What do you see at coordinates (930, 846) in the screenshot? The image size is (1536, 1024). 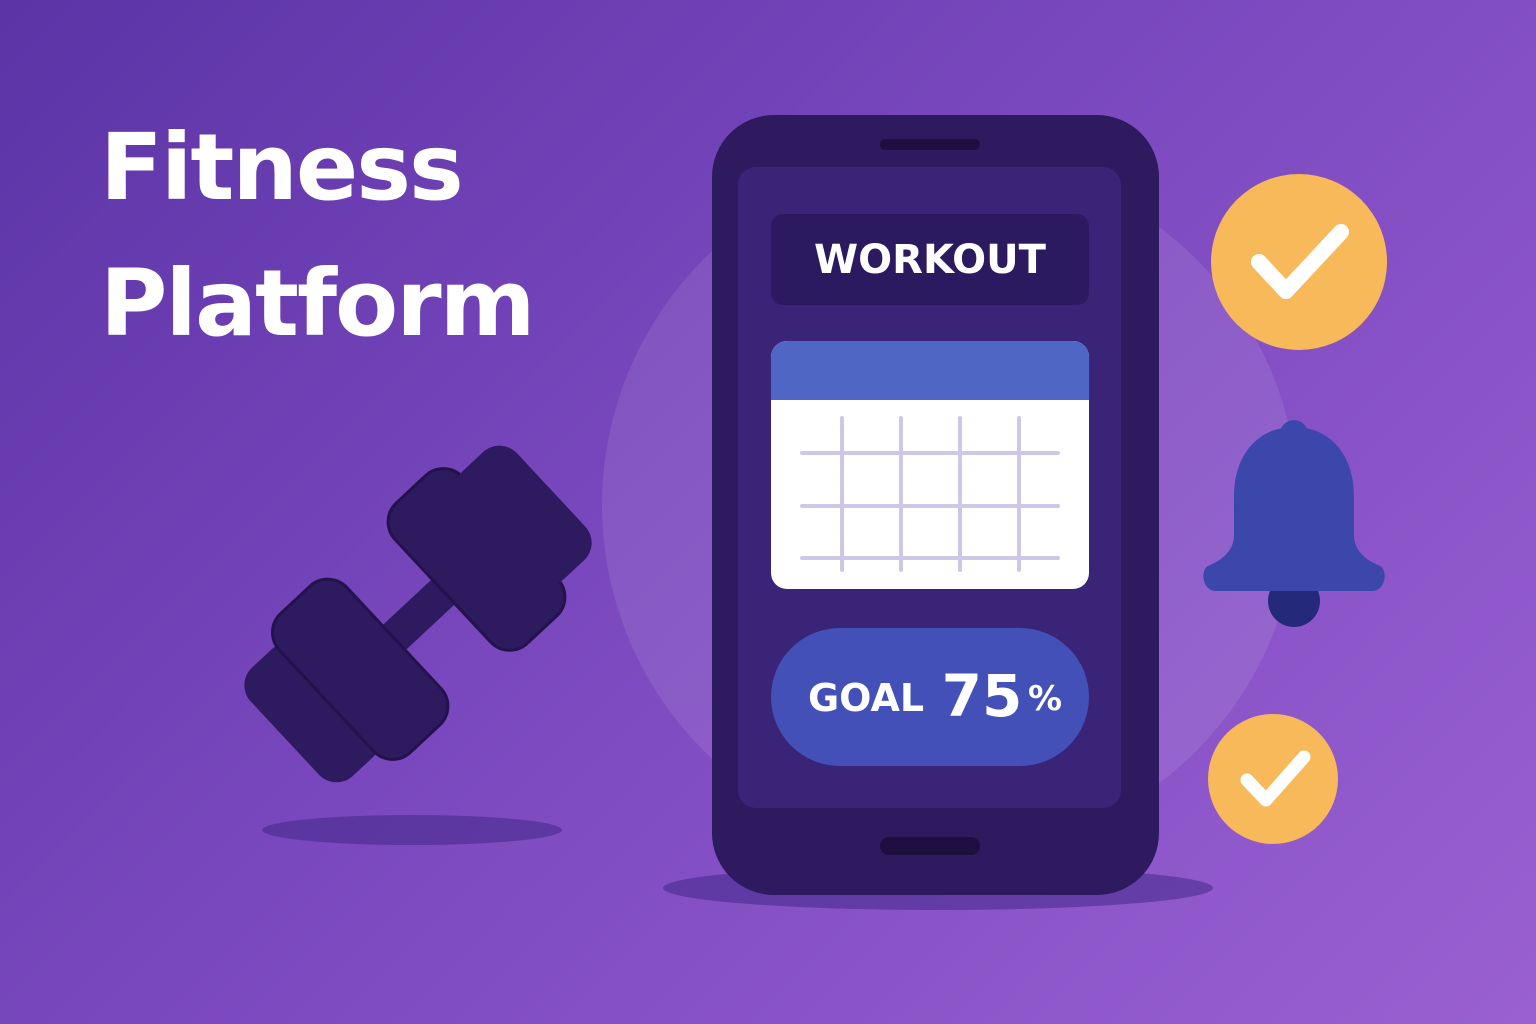 I see `phone-home-button` at bounding box center [930, 846].